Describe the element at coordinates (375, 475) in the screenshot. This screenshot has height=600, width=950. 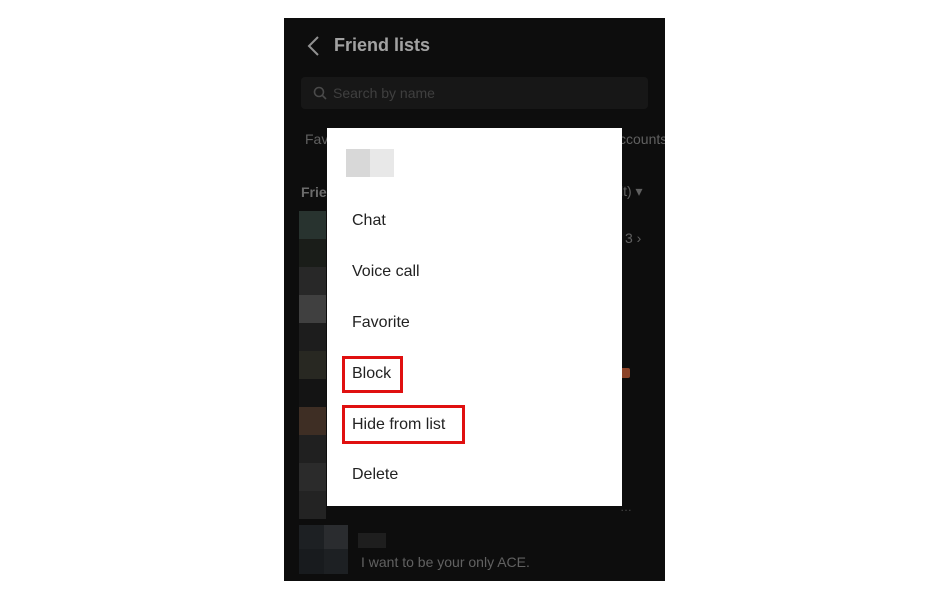
I see `menu-item-delete: Delete` at that location.